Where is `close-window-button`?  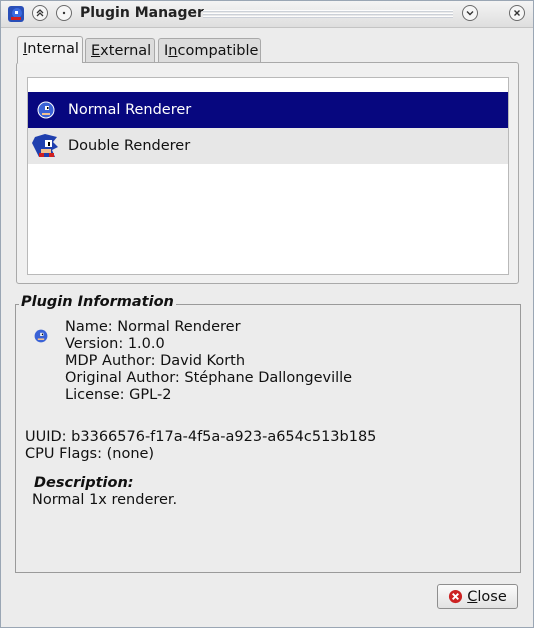
close-window-button is located at coordinates (517, 13).